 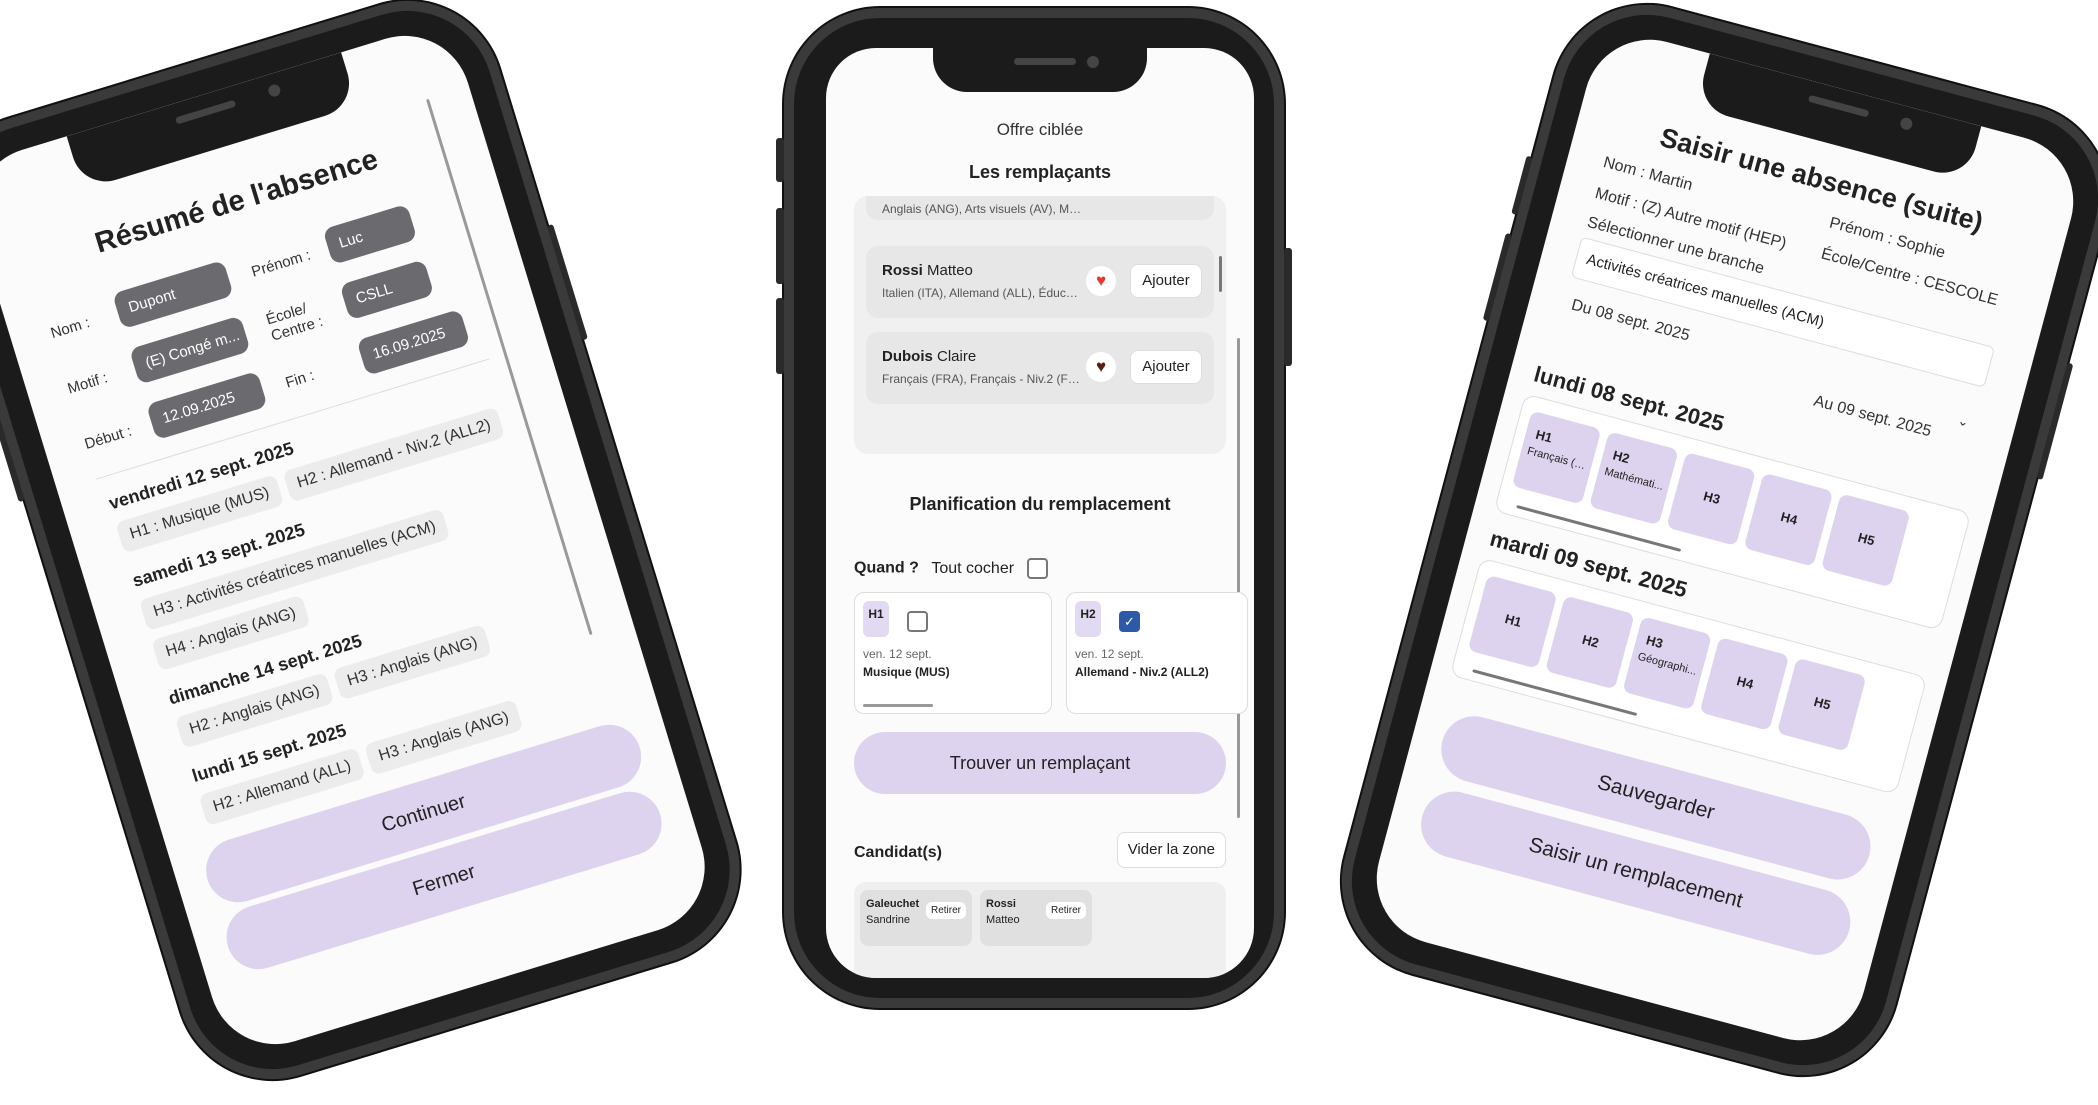 I want to click on chevron-down-icon: ⌄, so click(x=1963, y=421).